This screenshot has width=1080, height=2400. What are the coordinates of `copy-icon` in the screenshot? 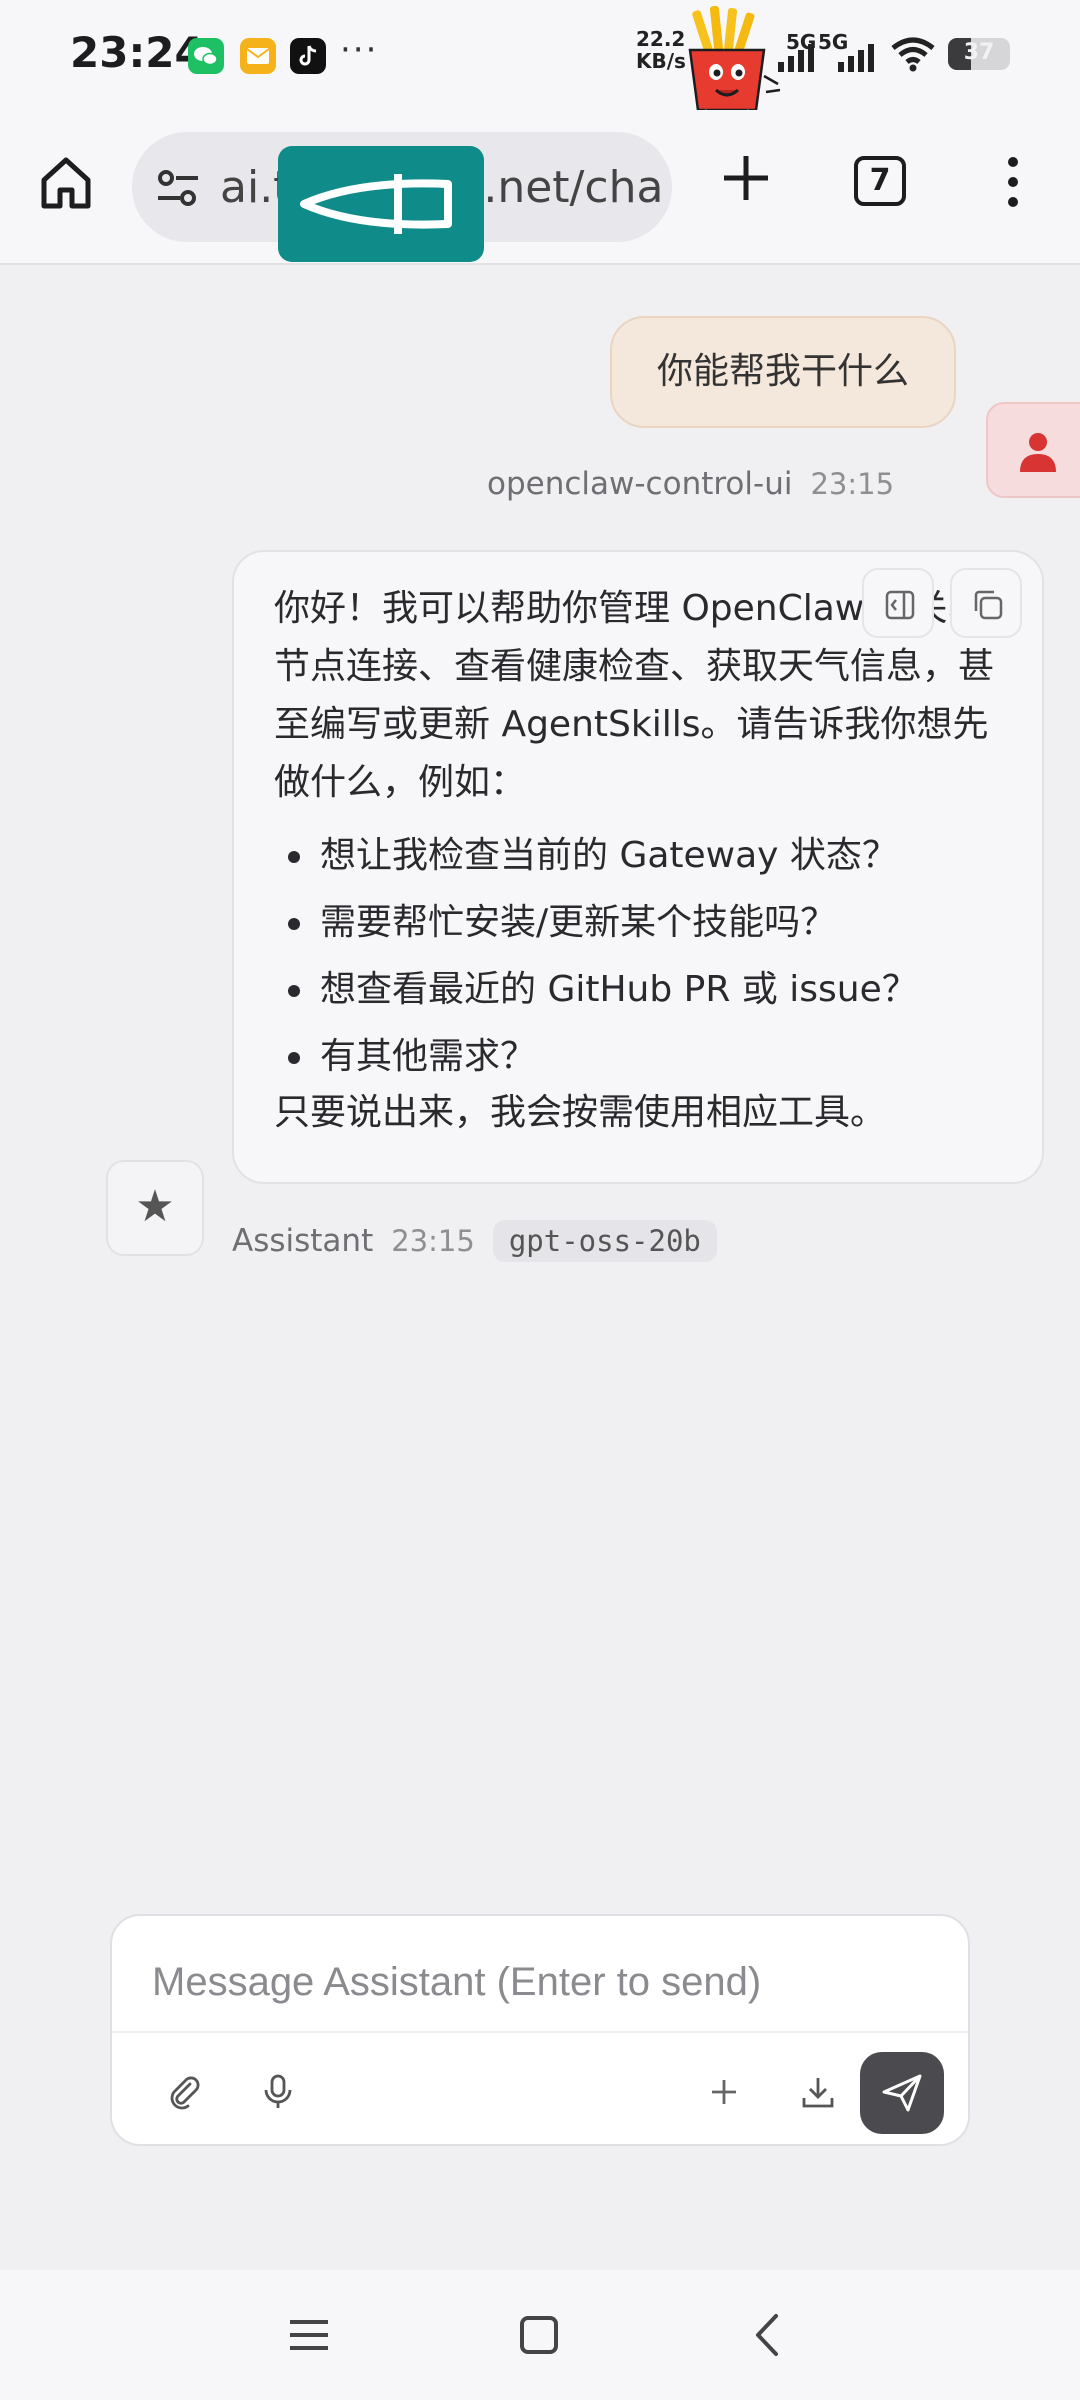 It's located at (986, 603).